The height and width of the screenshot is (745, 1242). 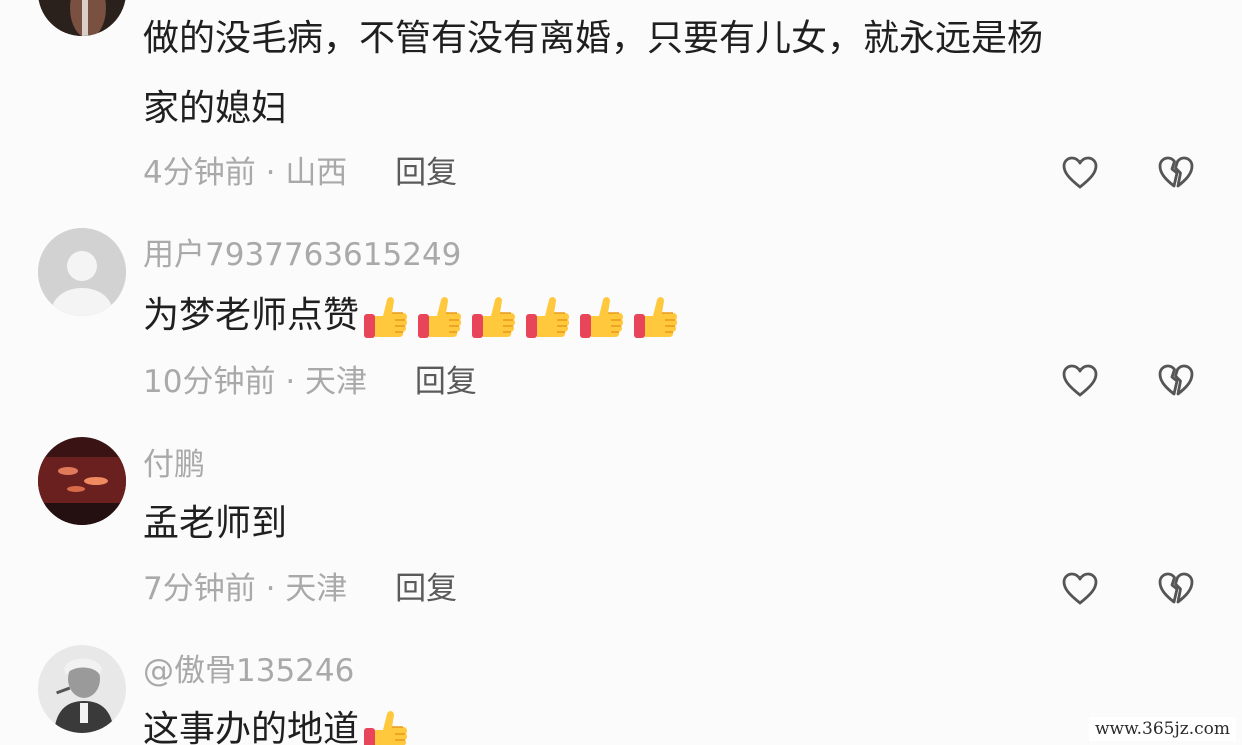 What do you see at coordinates (174, 465) in the screenshot?
I see `username: 付鹏` at bounding box center [174, 465].